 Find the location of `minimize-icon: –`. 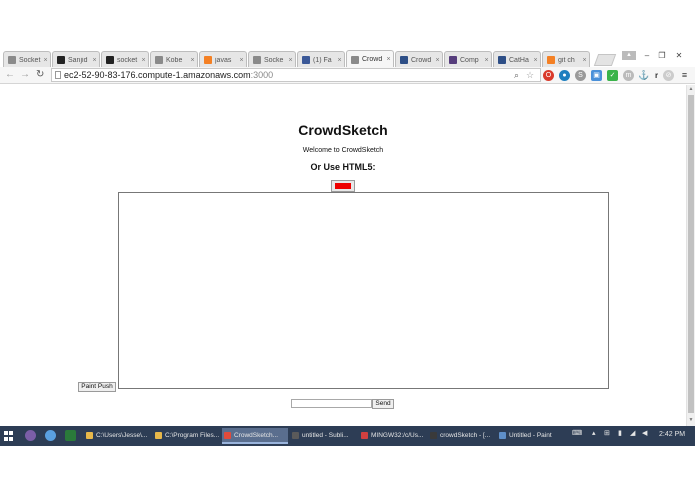

minimize-icon: – is located at coordinates (647, 55).